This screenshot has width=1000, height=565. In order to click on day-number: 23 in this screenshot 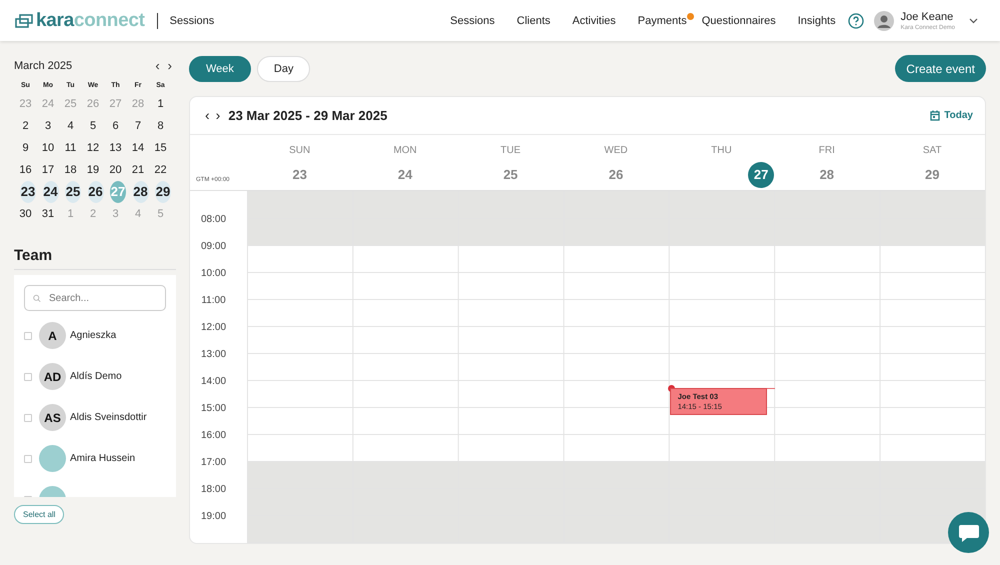, I will do `click(299, 175)`.